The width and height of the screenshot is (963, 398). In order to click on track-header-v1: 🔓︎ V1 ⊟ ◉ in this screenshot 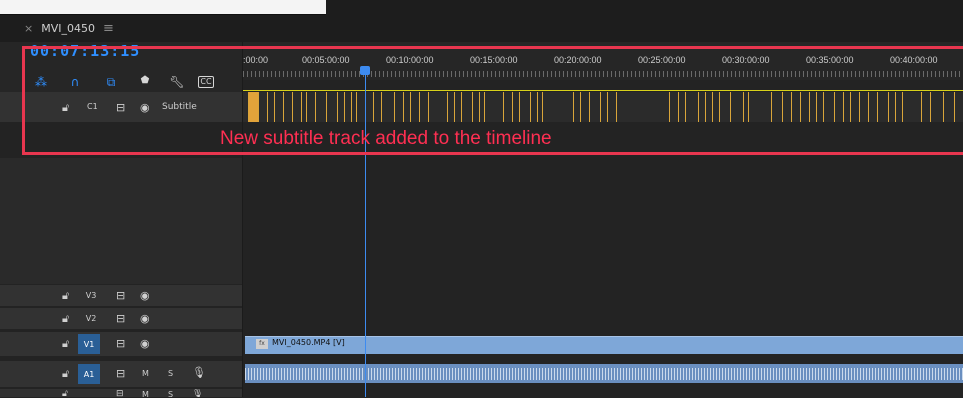, I will do `click(121, 344)`.